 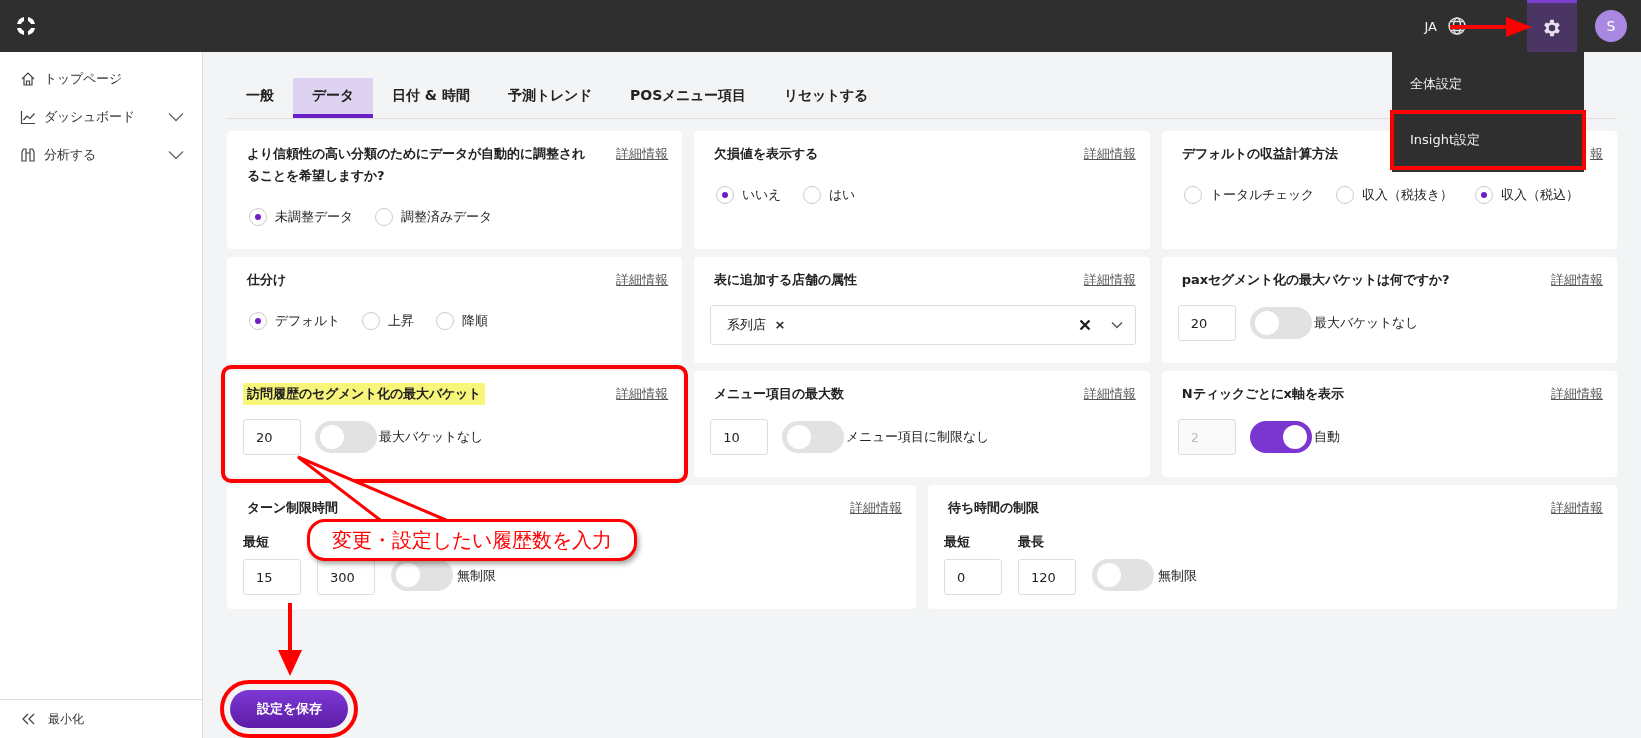 What do you see at coordinates (28, 155) in the screenshot?
I see `binoculars-icon` at bounding box center [28, 155].